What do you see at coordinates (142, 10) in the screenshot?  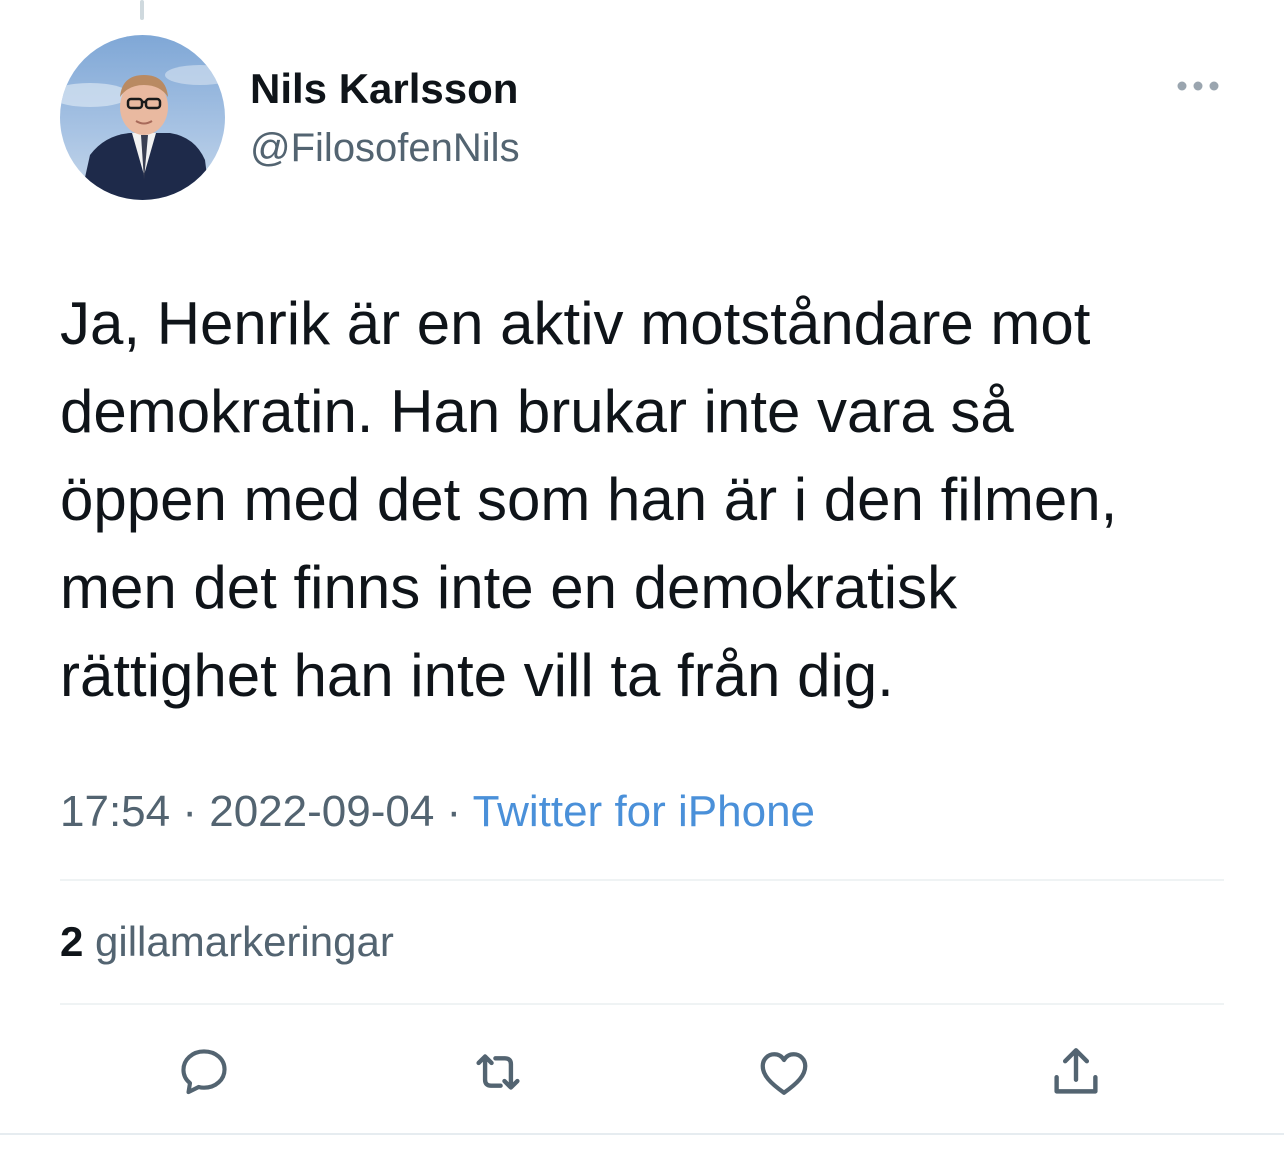 I see `thread-connector-line` at bounding box center [142, 10].